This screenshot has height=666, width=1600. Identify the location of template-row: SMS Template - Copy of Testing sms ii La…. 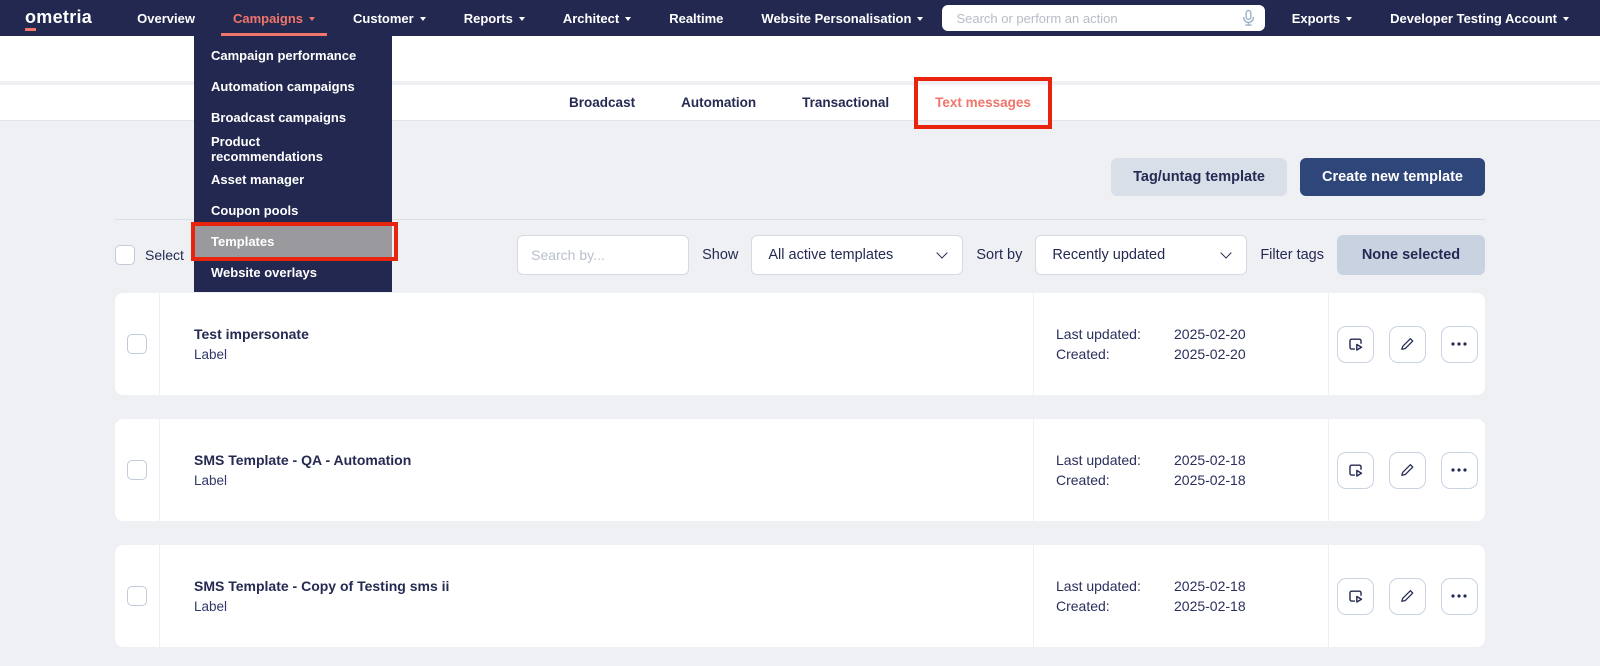
(800, 596).